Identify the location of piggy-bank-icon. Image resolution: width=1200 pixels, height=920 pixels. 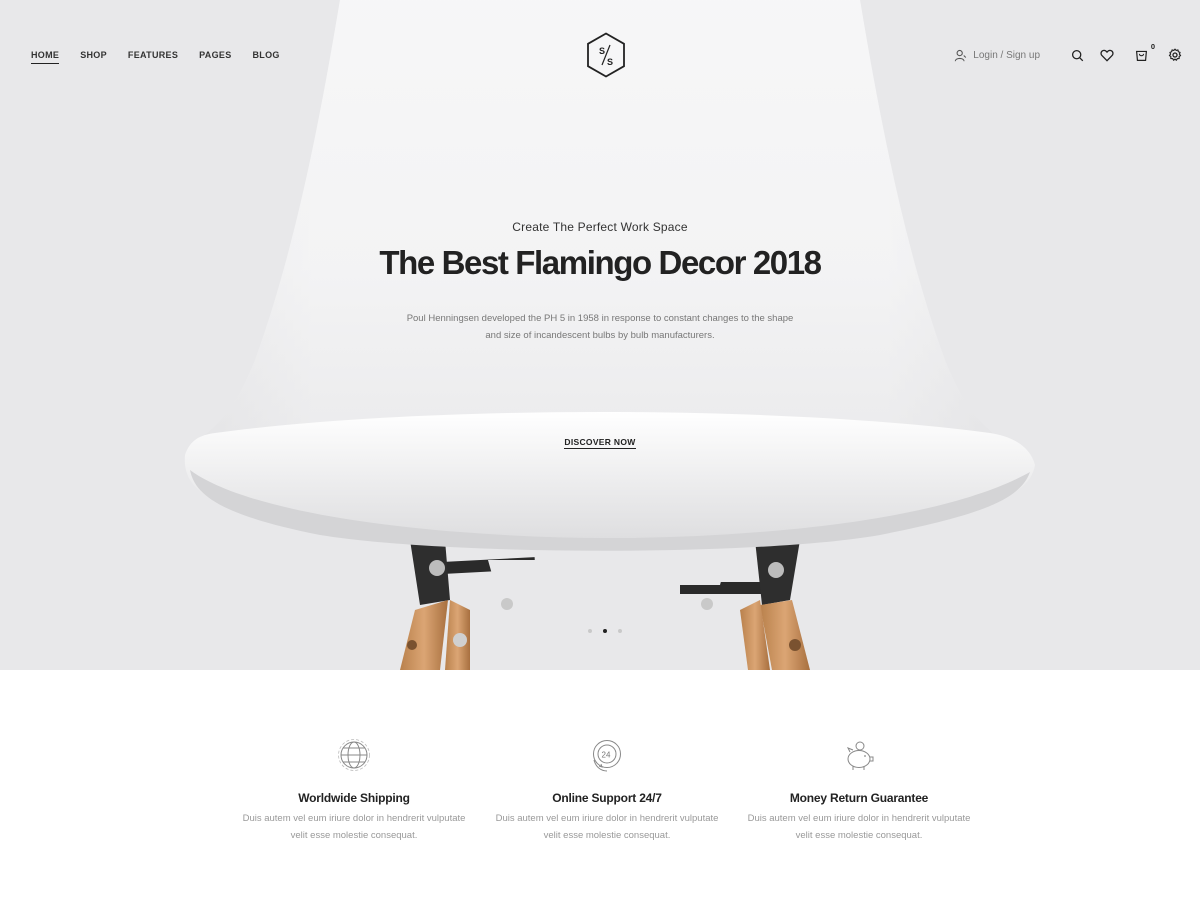
(860, 755).